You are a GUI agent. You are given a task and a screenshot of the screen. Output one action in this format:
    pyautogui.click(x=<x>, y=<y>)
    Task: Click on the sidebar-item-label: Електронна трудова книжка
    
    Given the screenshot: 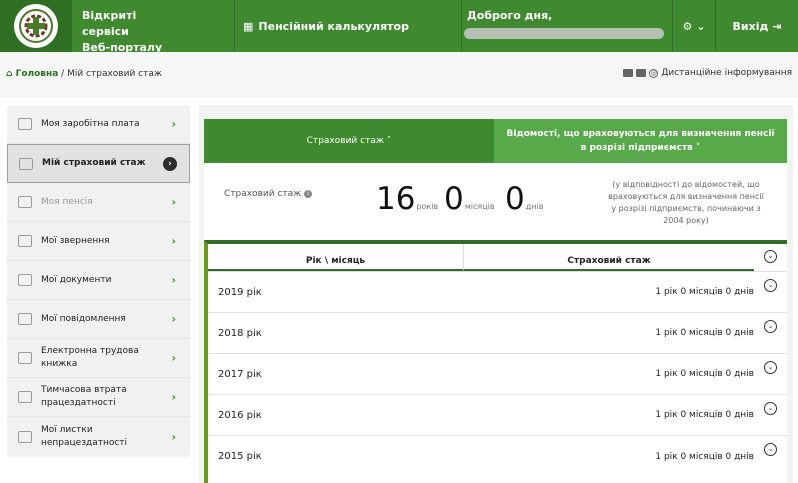 What is the action you would take?
    pyautogui.click(x=90, y=357)
    